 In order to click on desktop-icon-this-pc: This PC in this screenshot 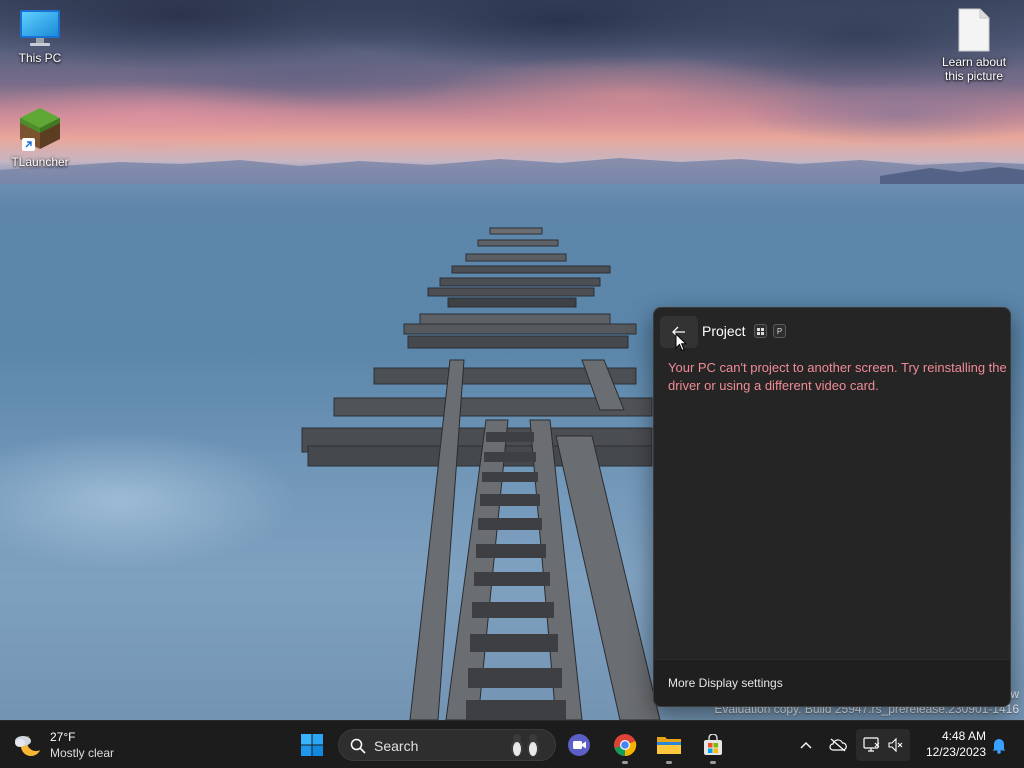, I will do `click(40, 36)`.